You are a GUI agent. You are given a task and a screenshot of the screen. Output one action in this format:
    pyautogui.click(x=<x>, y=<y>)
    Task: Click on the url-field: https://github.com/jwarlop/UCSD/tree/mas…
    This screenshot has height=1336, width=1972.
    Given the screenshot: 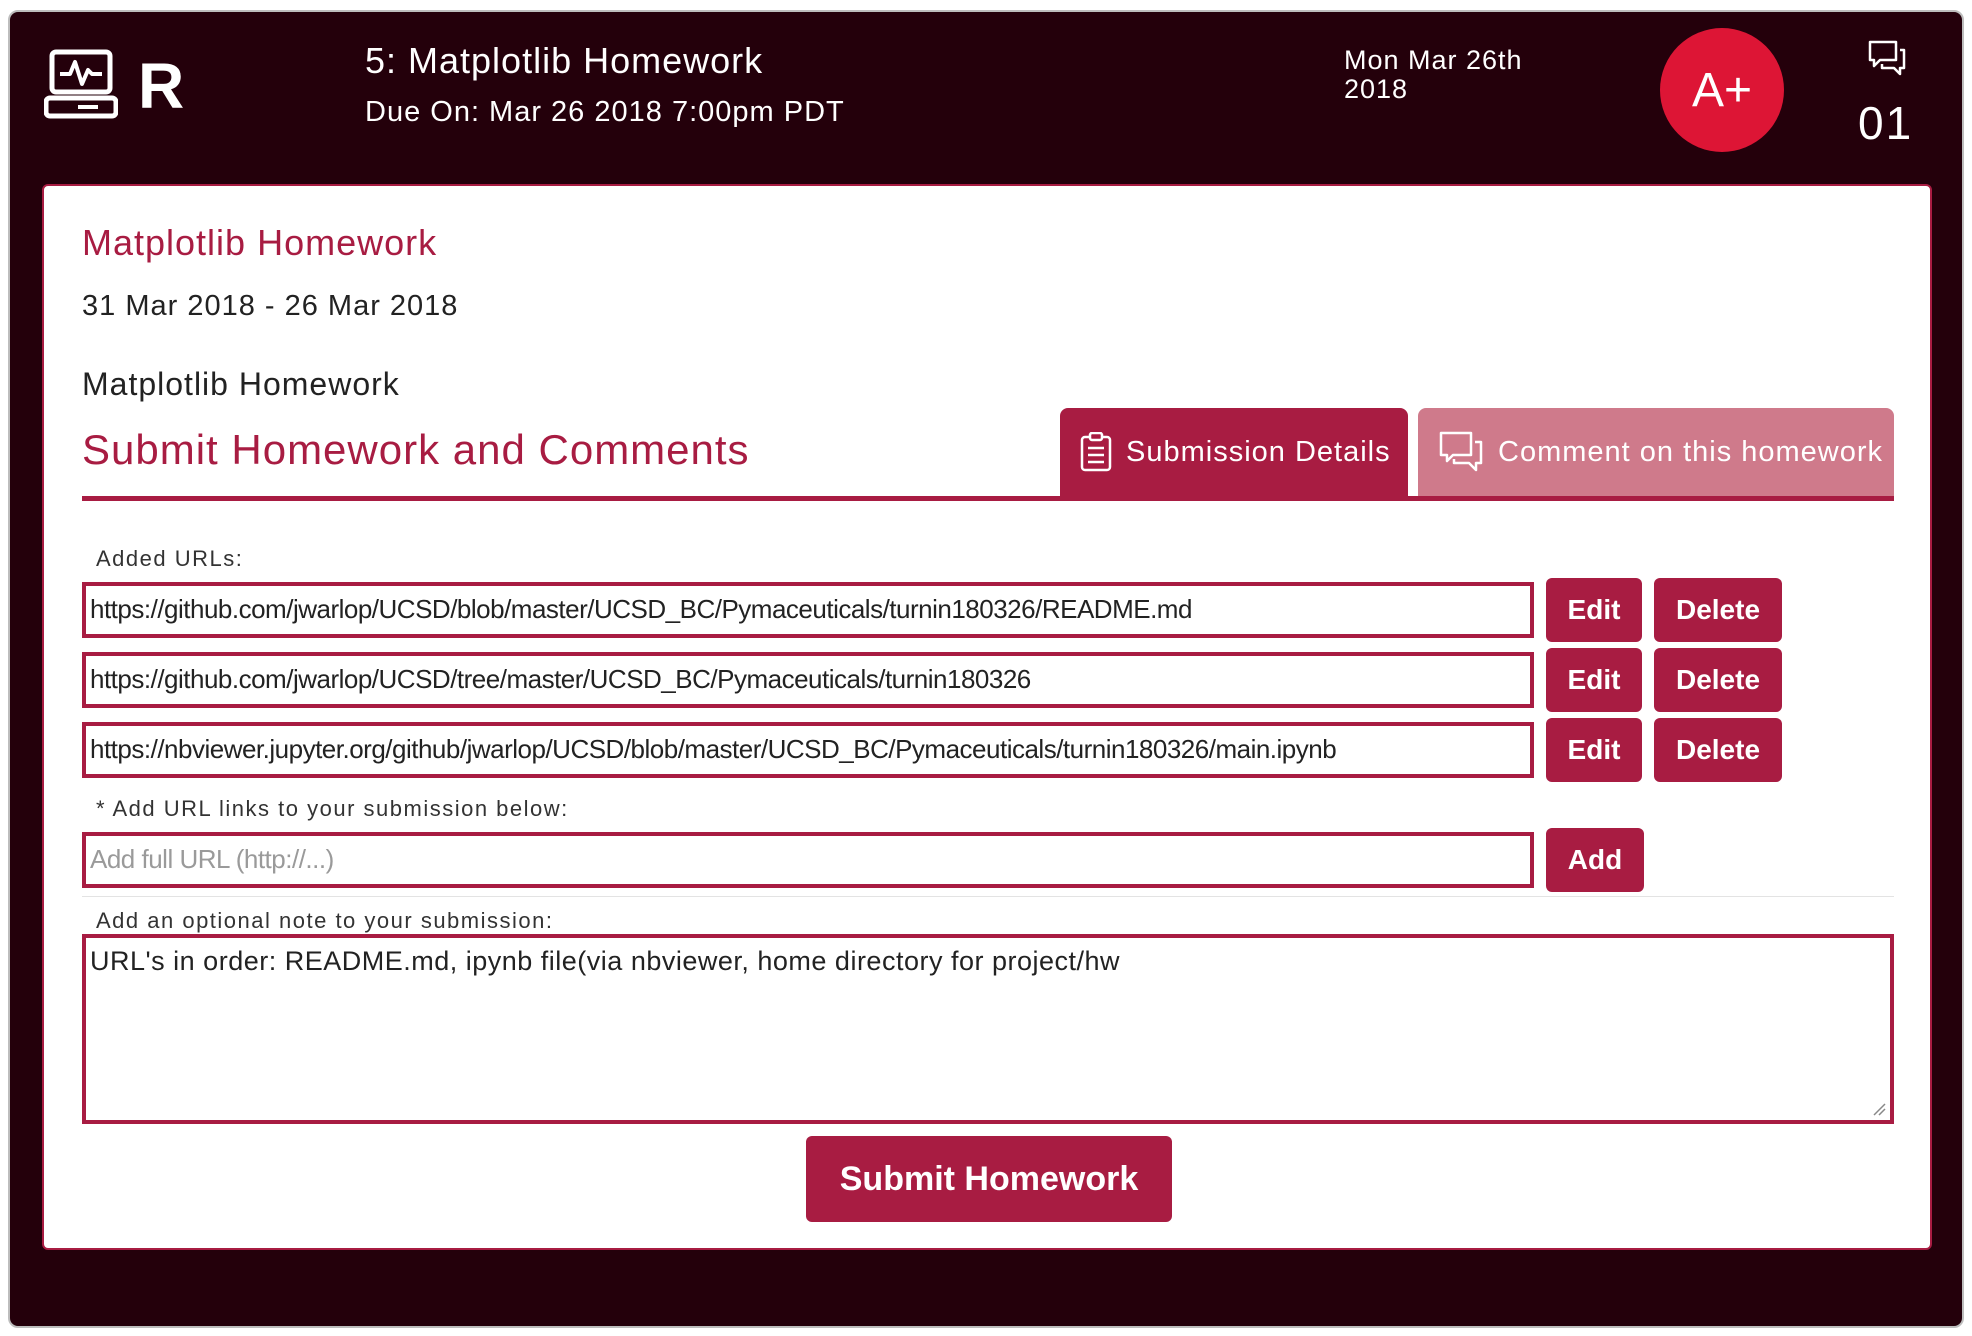 What is the action you would take?
    pyautogui.click(x=808, y=680)
    